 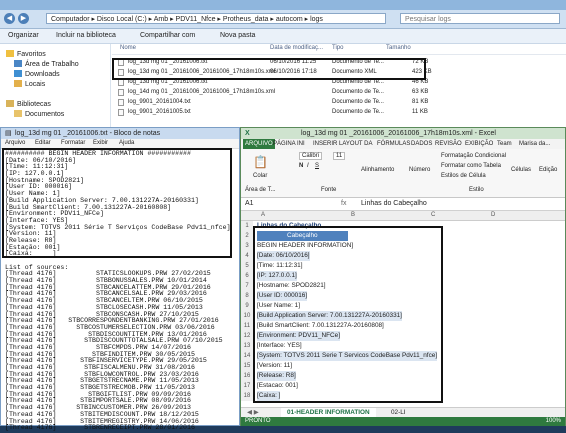 I want to click on format-as-table-button: Formatar como Tabela, so click(x=471, y=166).